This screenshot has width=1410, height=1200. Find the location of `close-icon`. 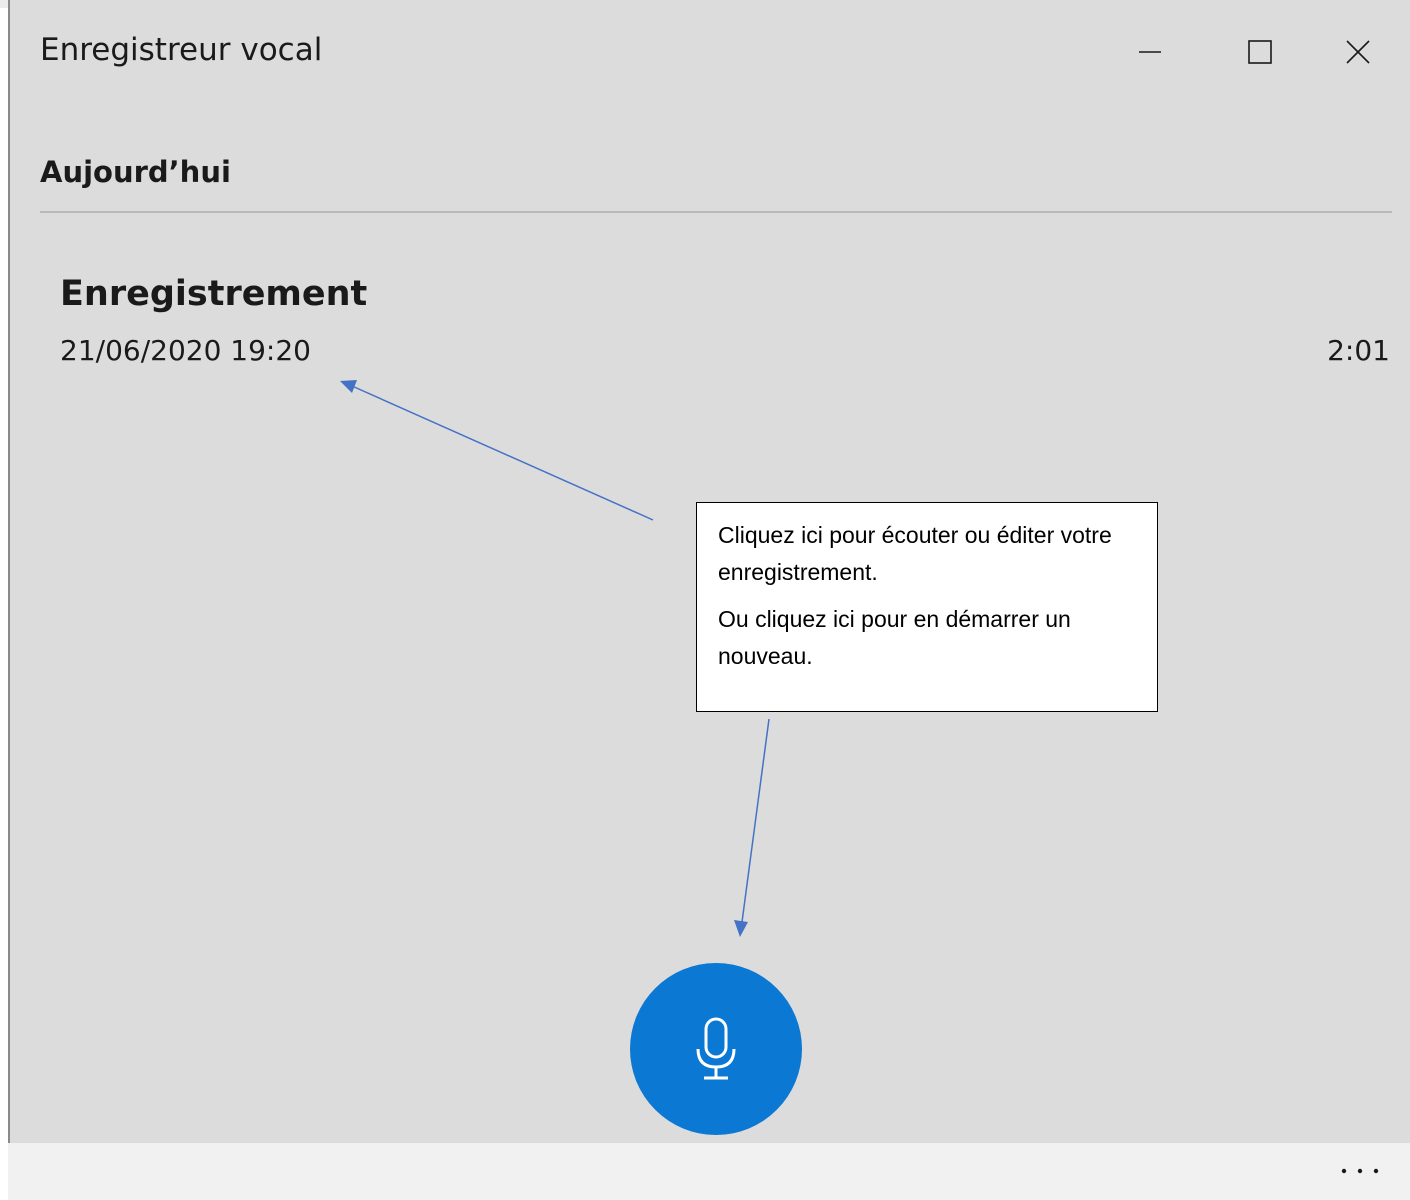

close-icon is located at coordinates (1358, 52).